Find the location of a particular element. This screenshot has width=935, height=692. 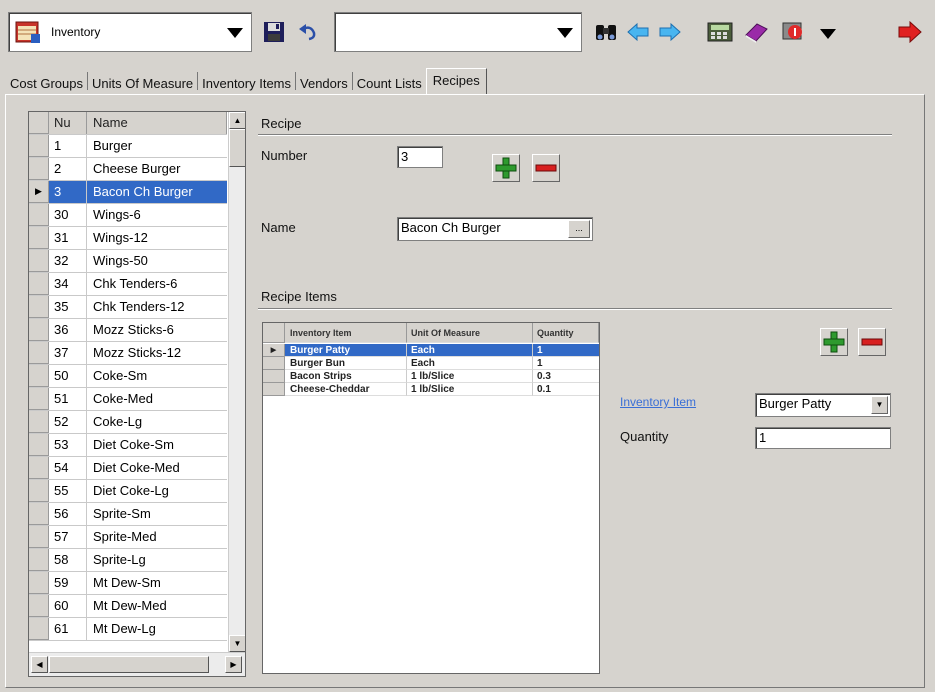

recipe-name-cell: Diet Coke-Sm is located at coordinates (157, 445).